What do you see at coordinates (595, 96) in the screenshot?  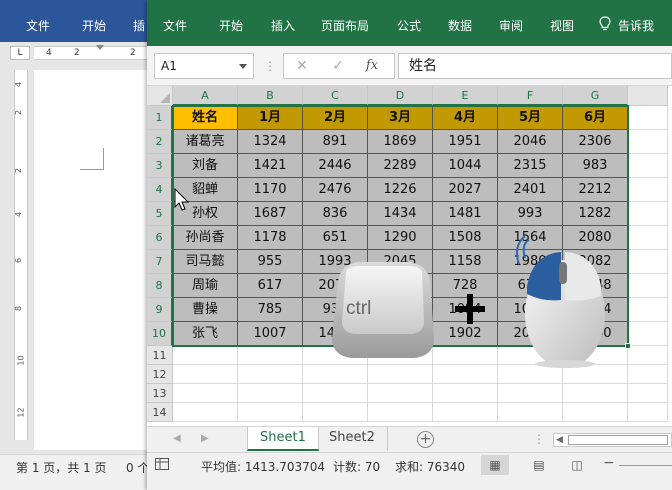 I see `column-header-g: G` at bounding box center [595, 96].